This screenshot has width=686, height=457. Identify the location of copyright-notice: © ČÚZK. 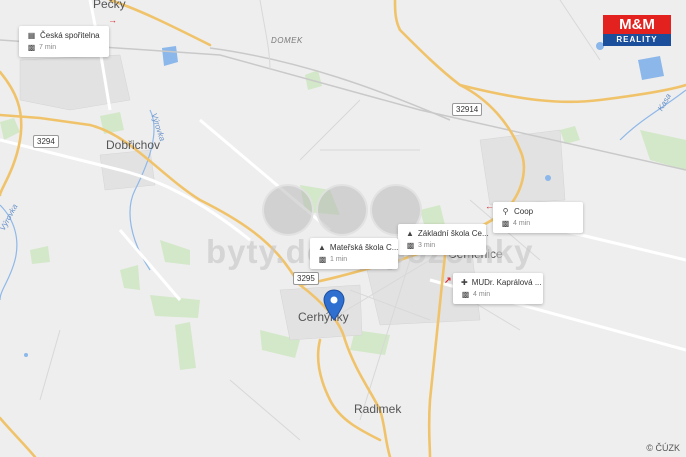
(663, 448).